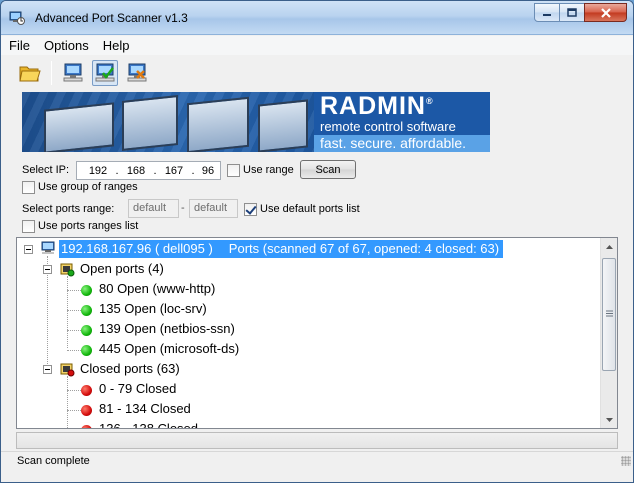  I want to click on ip-octet-2: 168, so click(136, 171).